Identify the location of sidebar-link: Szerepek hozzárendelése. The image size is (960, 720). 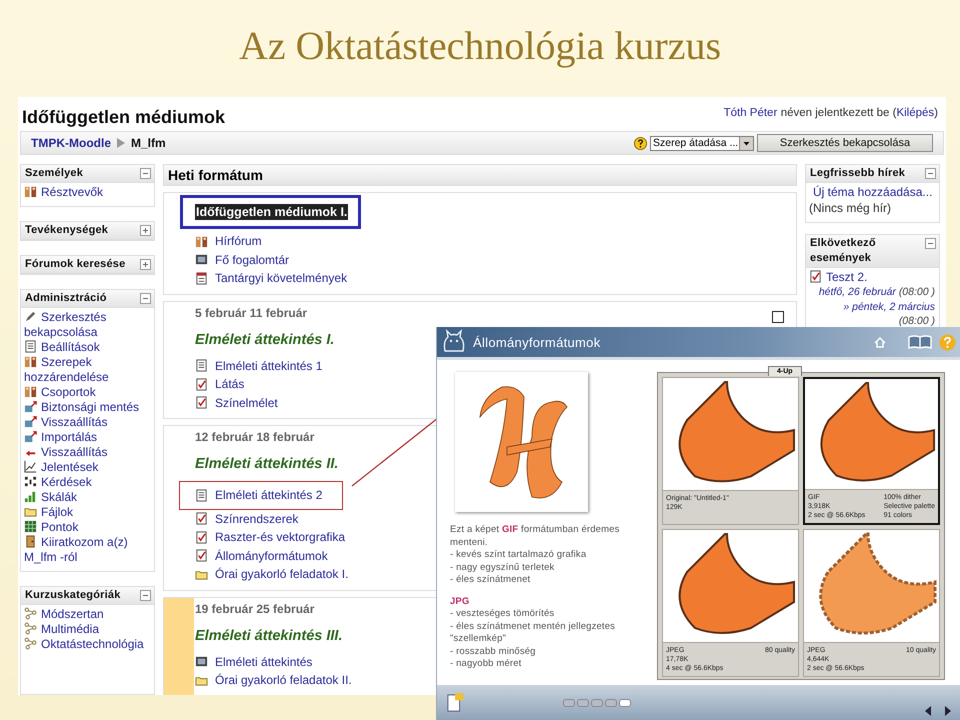
(88, 370).